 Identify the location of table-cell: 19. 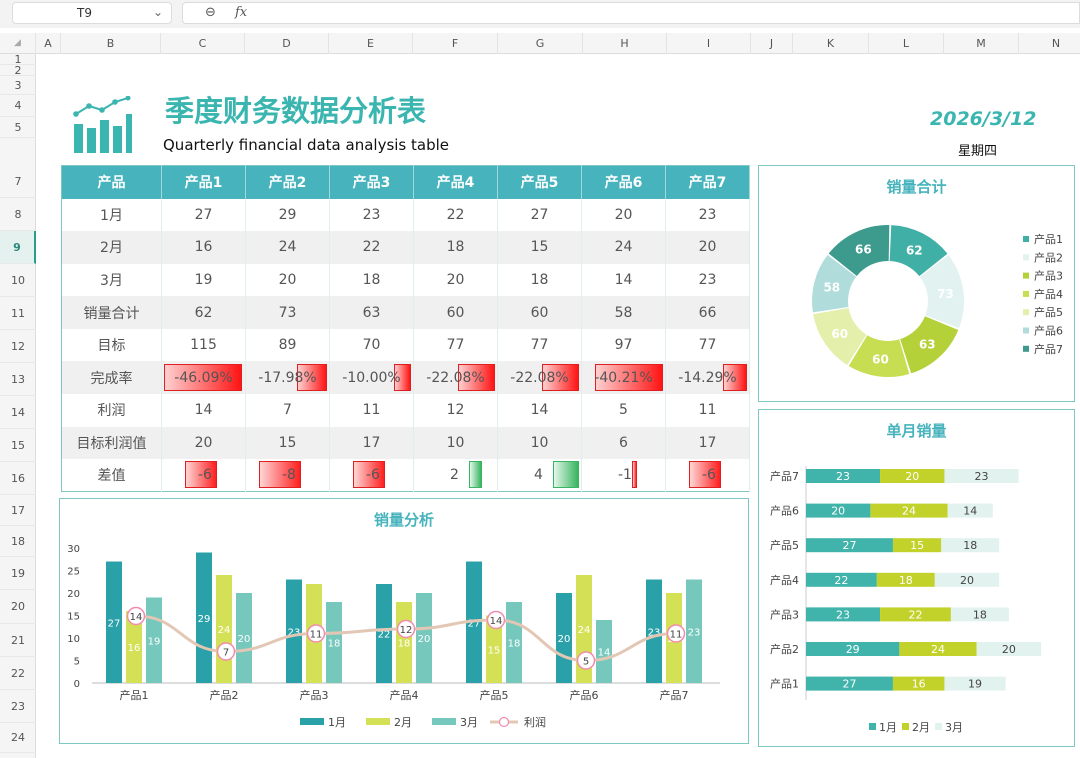
(203, 280).